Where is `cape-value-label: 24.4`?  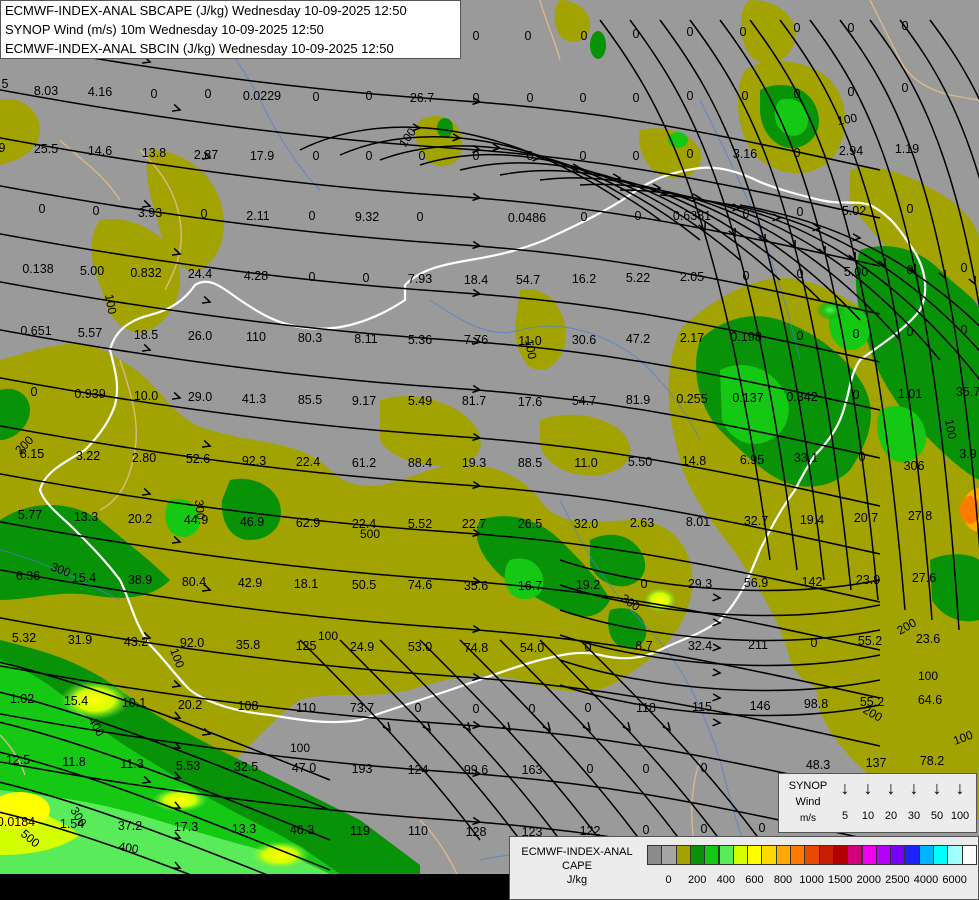 cape-value-label: 24.4 is located at coordinates (200, 274).